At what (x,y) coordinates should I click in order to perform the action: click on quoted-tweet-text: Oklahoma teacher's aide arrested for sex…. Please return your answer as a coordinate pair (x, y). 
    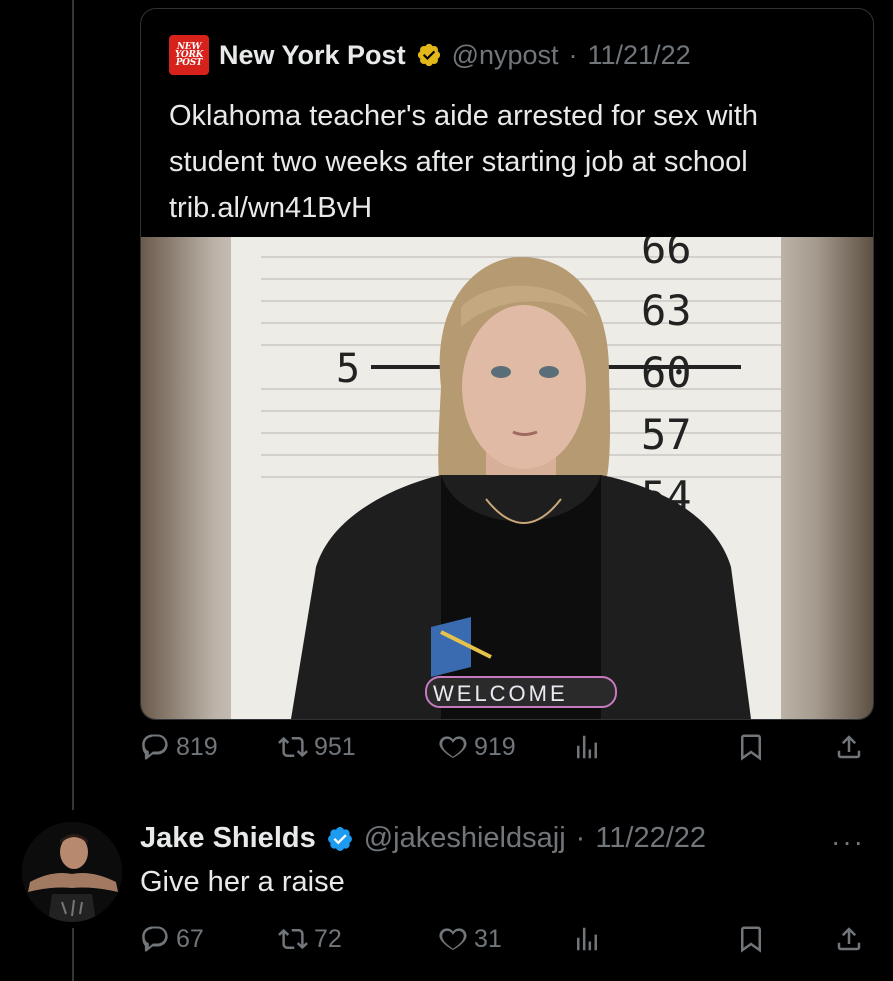
    Looking at the image, I should click on (464, 162).